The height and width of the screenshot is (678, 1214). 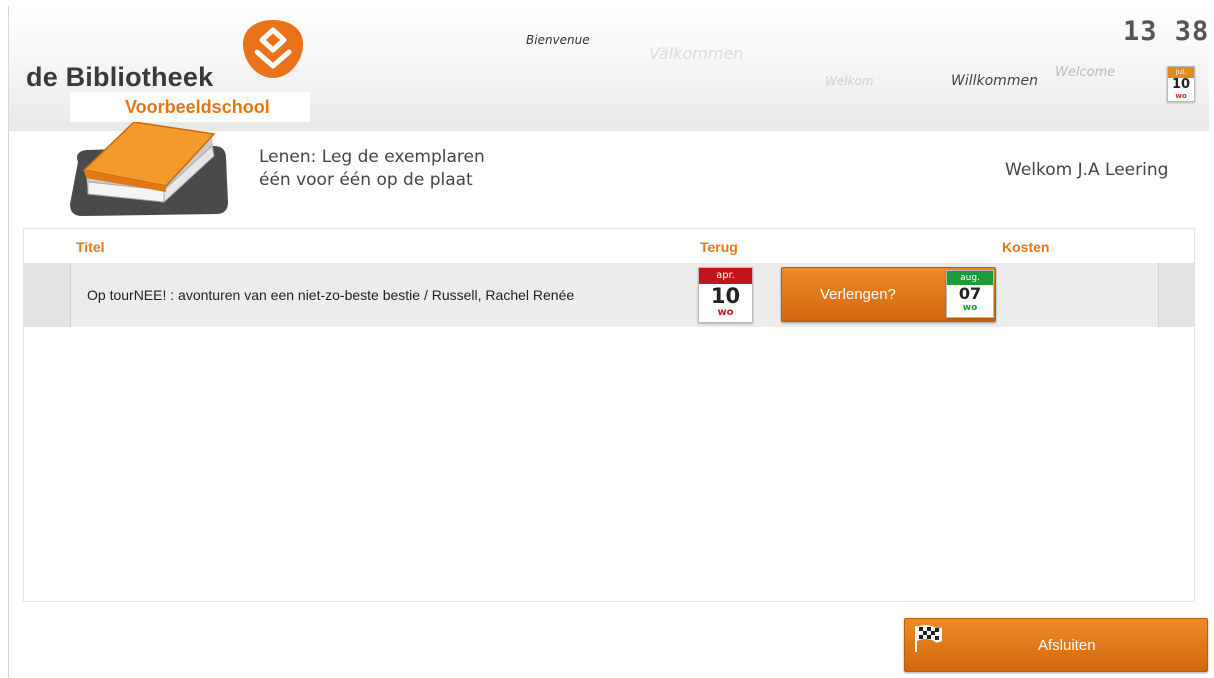 What do you see at coordinates (1067, 645) in the screenshot?
I see `close-button-label: Afsluiten` at bounding box center [1067, 645].